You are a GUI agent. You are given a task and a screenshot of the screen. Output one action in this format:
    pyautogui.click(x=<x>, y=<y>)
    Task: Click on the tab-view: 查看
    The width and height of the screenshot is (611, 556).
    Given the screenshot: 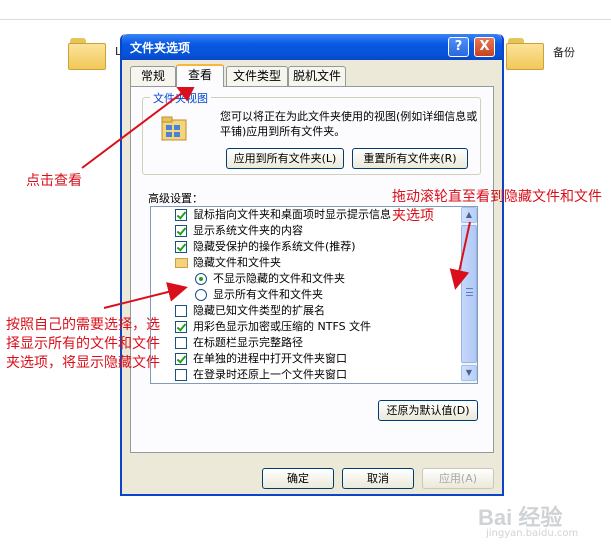 What is the action you would take?
    pyautogui.click(x=200, y=75)
    